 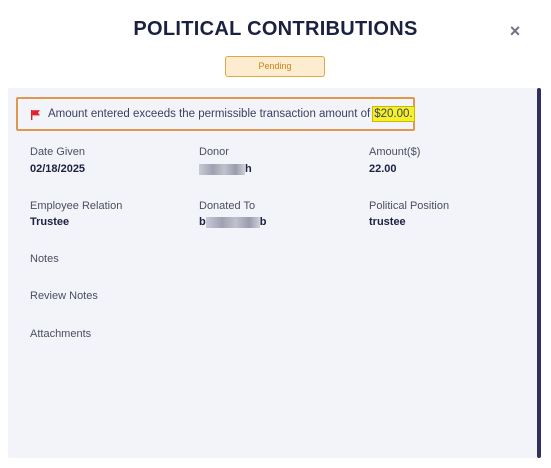 I want to click on scrollbar, so click(x=539, y=273).